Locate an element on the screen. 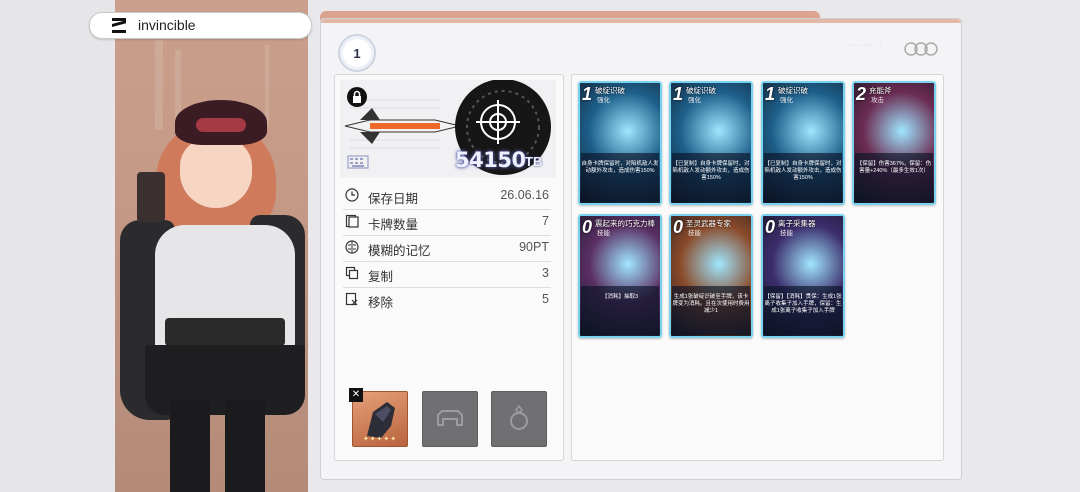  stat-card-count: 卡牌数量 7 is located at coordinates (447, 222).